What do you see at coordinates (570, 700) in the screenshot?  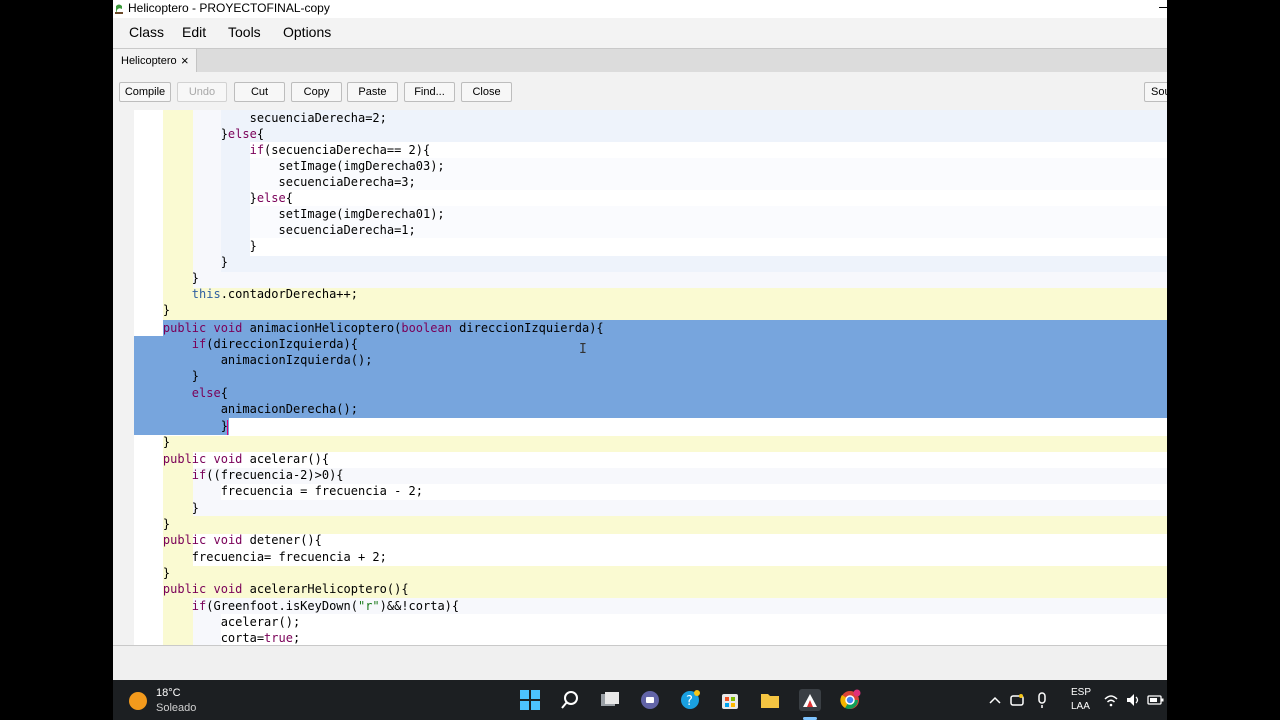 I see `search-icon` at bounding box center [570, 700].